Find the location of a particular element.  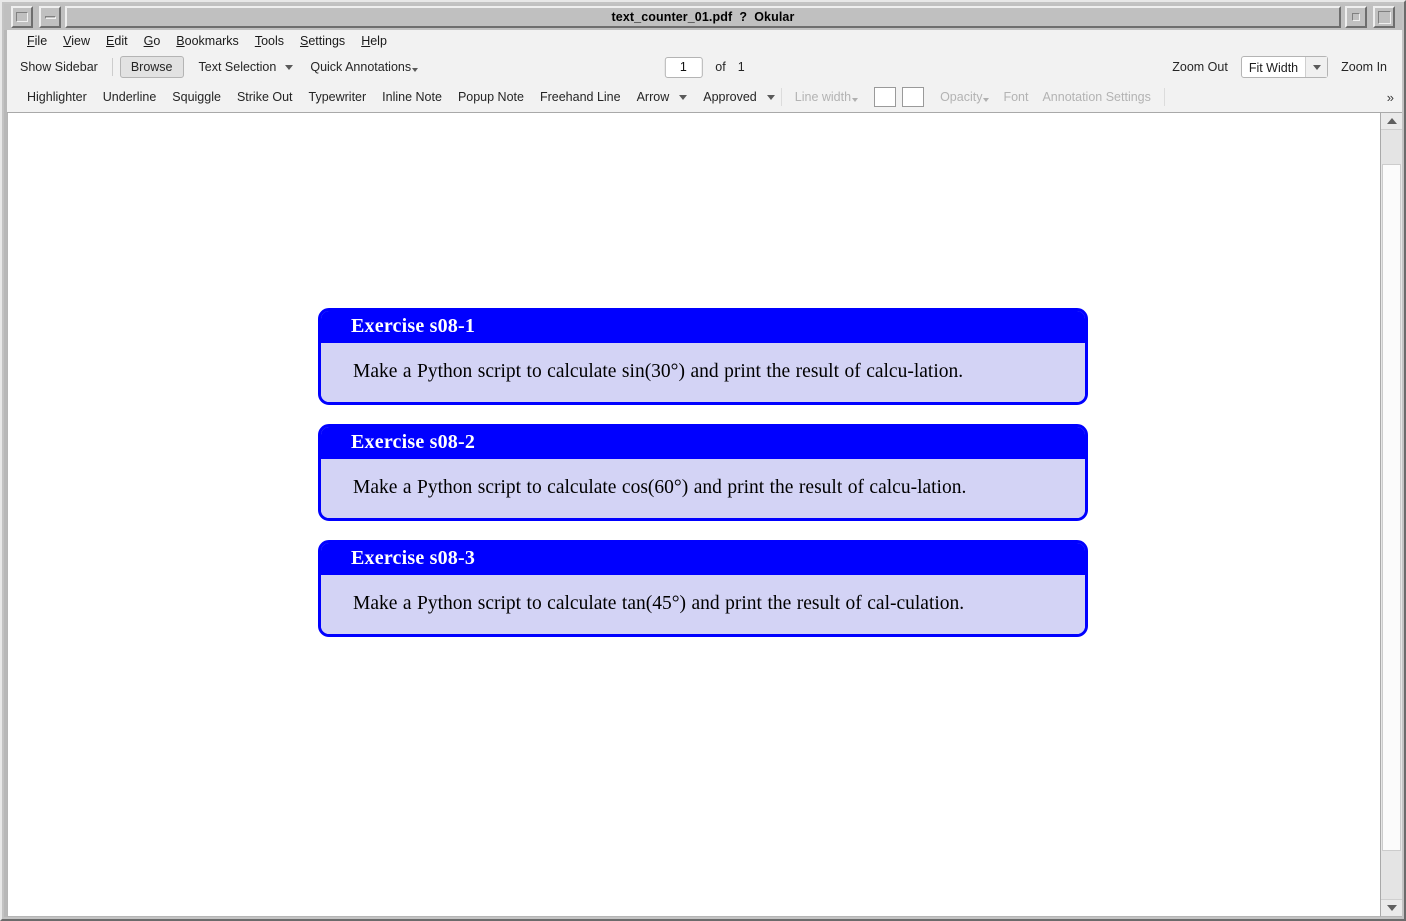

minimize-button is located at coordinates (50, 17).